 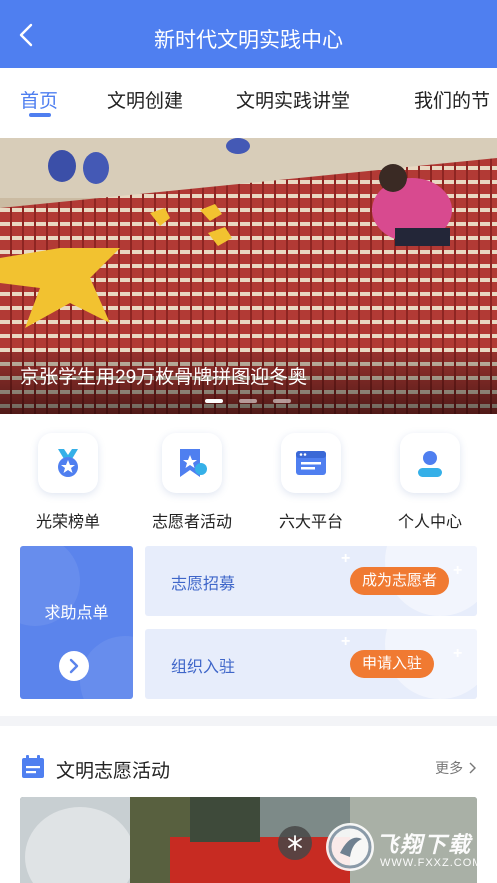 What do you see at coordinates (40, 115) in the screenshot?
I see `tab-active-indicator` at bounding box center [40, 115].